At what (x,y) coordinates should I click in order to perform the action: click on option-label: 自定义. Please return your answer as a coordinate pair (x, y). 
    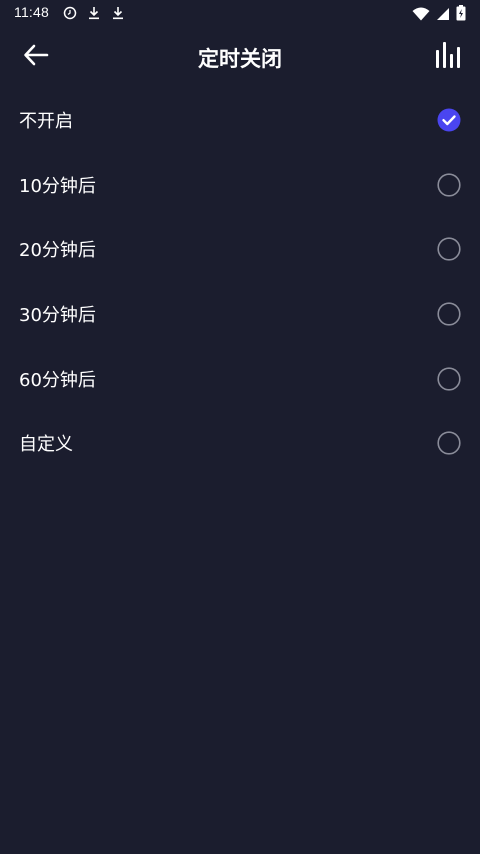
    Looking at the image, I should click on (46, 445).